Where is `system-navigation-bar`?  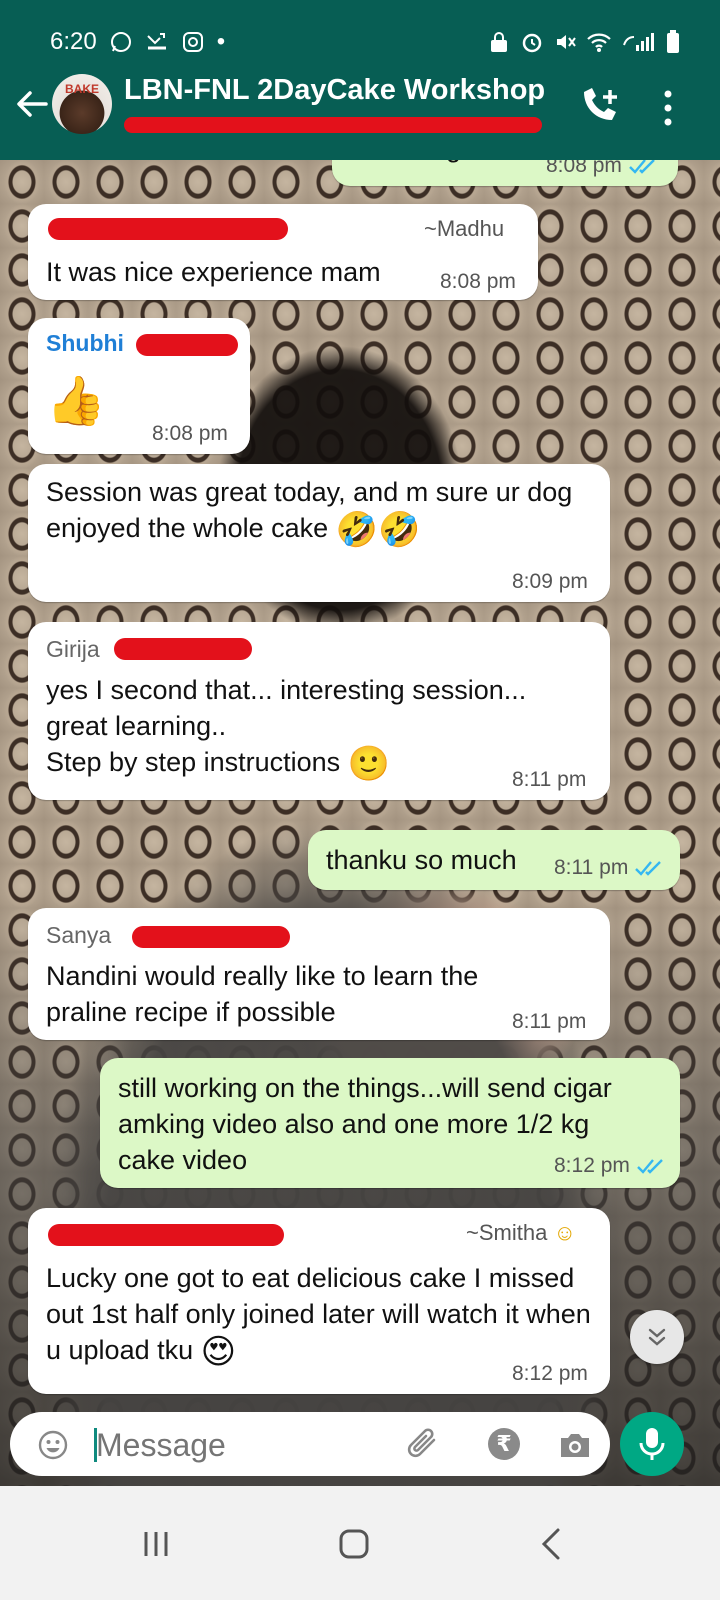
system-navigation-bar is located at coordinates (360, 1543).